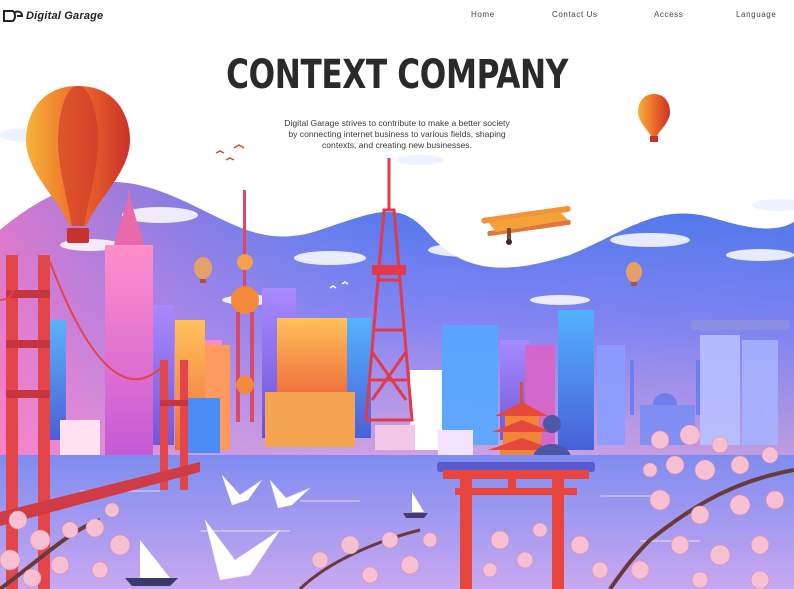 The image size is (794, 589). What do you see at coordinates (575, 14) in the screenshot?
I see `nav-contact-us: Contact Us` at bounding box center [575, 14].